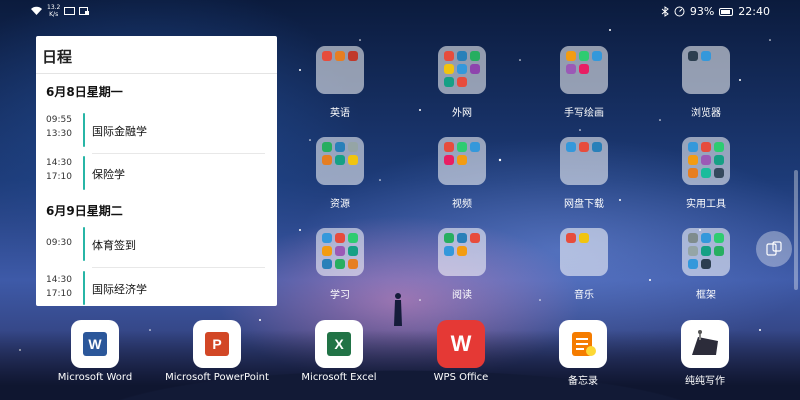 This screenshot has width=800, height=400. What do you see at coordinates (84, 211) in the screenshot?
I see `day-header: 6月9日星期二` at bounding box center [84, 211].